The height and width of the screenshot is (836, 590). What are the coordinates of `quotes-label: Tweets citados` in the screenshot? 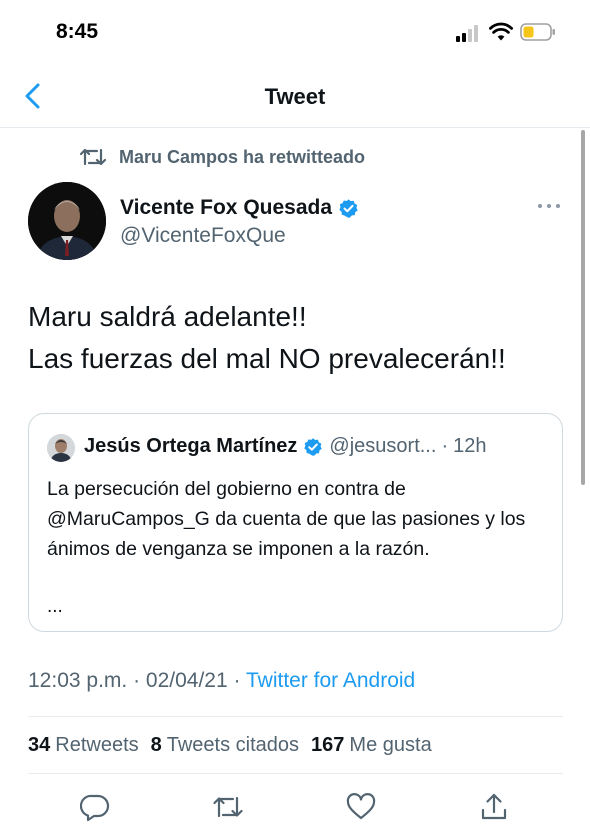 It's located at (233, 745).